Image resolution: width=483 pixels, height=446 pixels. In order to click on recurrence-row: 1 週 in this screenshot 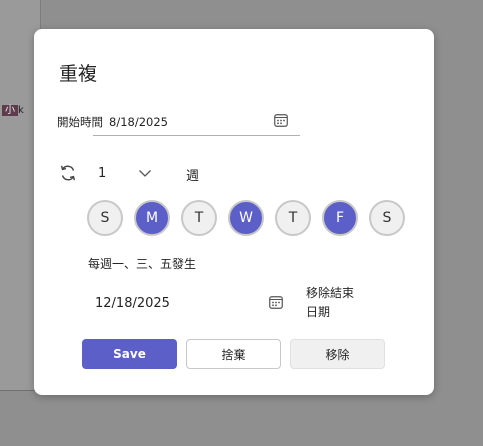, I will do `click(238, 174)`.